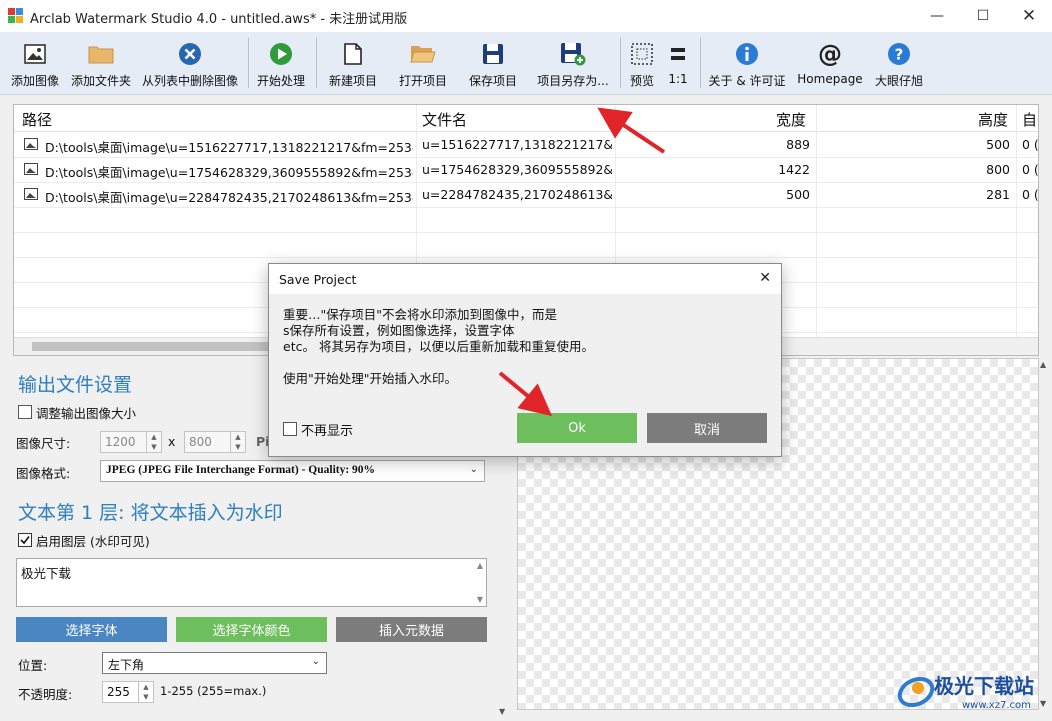  I want to click on column-header-height: 高度, so click(993, 119).